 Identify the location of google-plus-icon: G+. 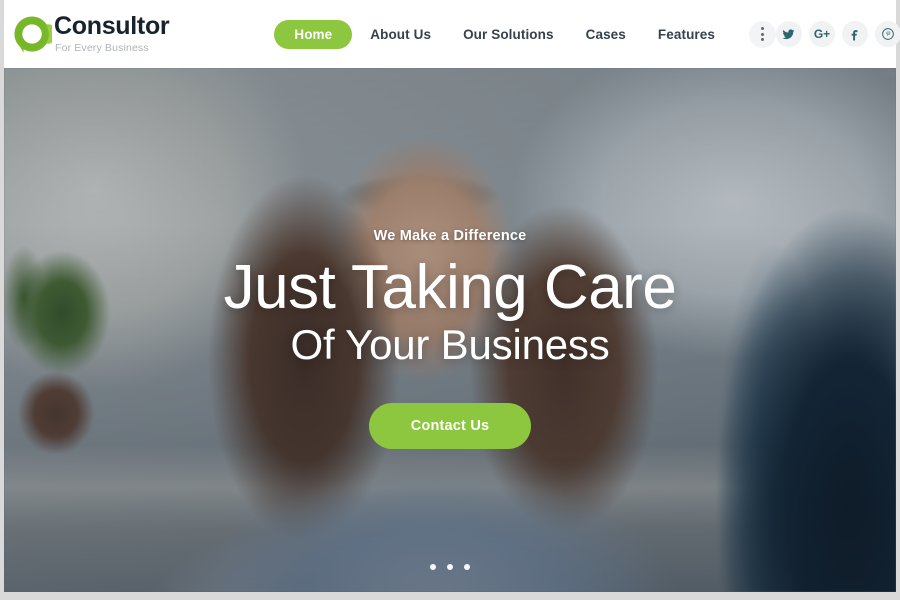
(821, 34).